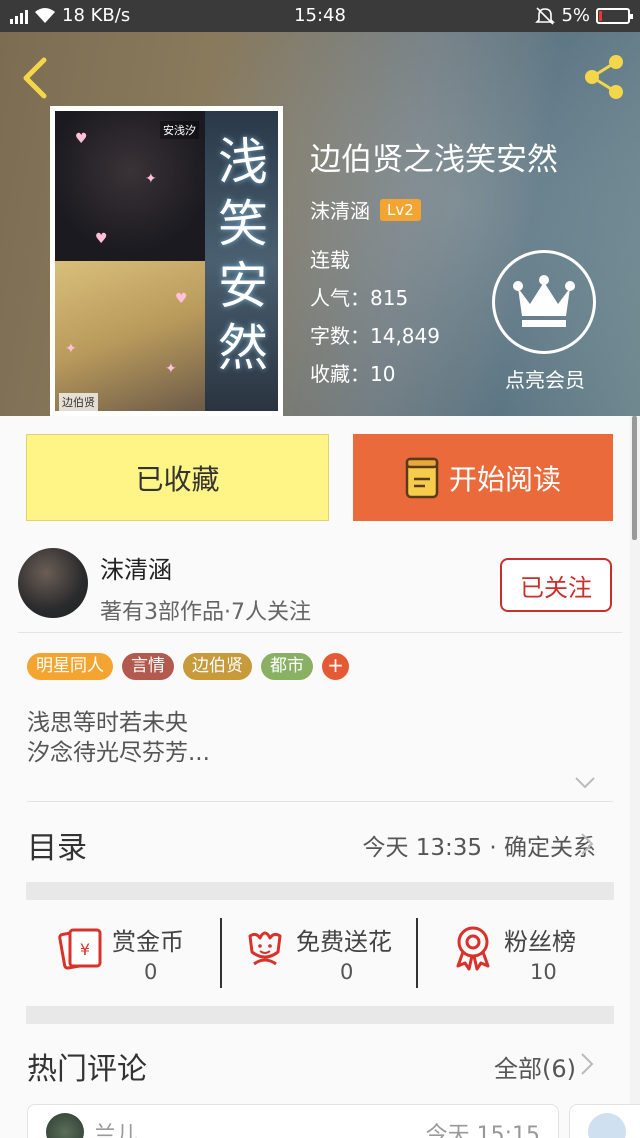 This screenshot has width=640, height=1138. What do you see at coordinates (605, 77) in the screenshot?
I see `share-icon` at bounding box center [605, 77].